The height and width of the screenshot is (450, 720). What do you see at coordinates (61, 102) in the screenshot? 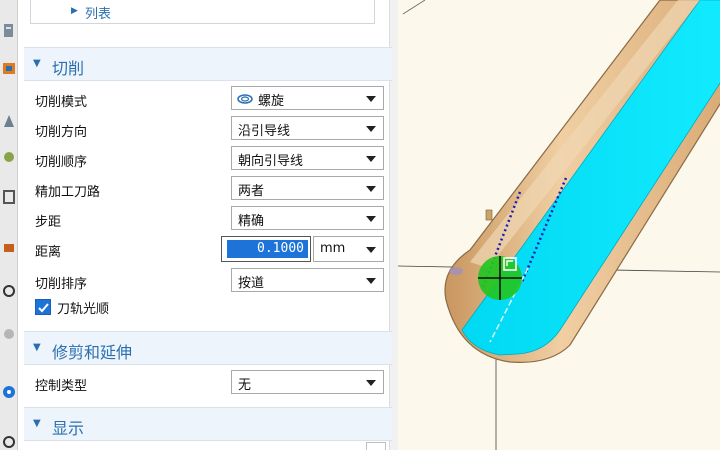
I see `cut-mode-label: 切削模式` at bounding box center [61, 102].